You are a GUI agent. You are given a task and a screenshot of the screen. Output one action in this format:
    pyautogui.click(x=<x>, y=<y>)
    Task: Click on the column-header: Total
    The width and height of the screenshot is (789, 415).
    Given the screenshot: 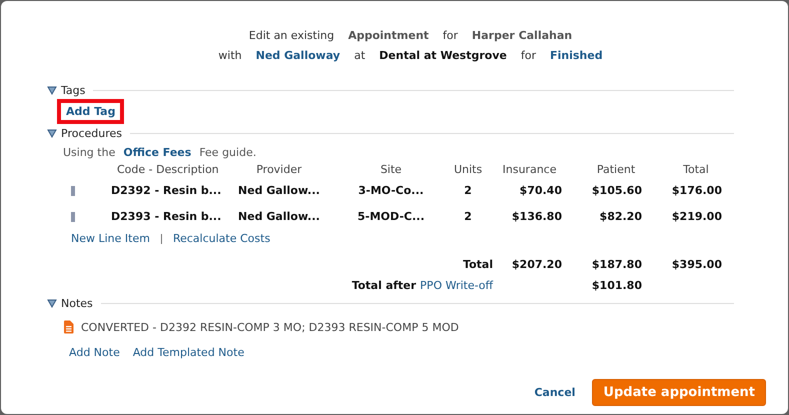 What is the action you would take?
    pyautogui.click(x=696, y=170)
    